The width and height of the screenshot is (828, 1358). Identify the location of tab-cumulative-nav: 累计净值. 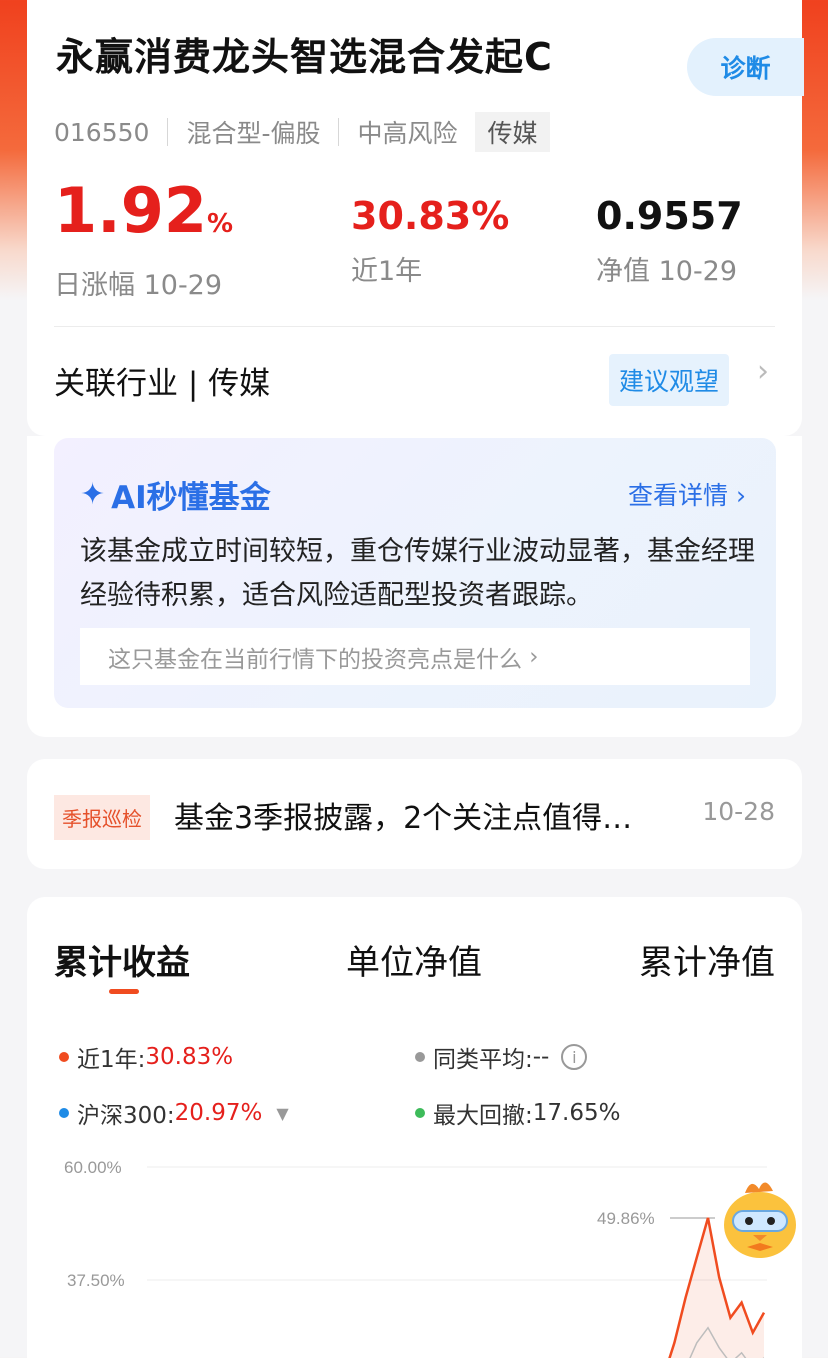
(707, 959).